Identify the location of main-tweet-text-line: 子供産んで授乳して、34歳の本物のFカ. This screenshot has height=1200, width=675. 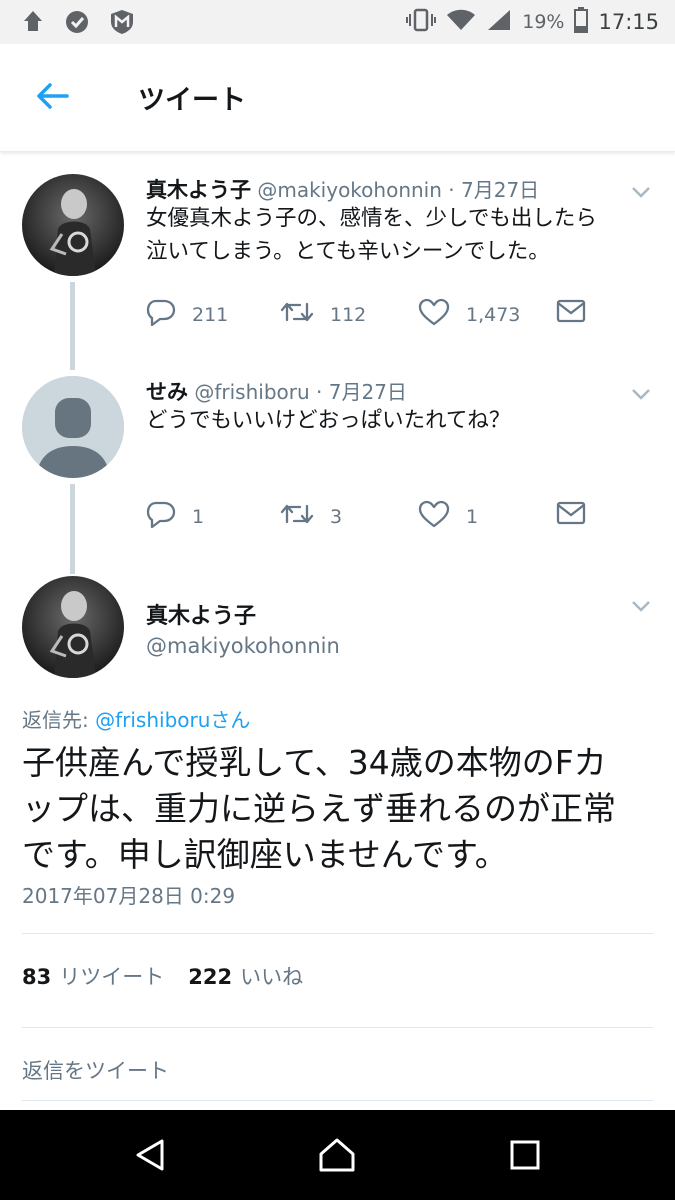
(314, 762).